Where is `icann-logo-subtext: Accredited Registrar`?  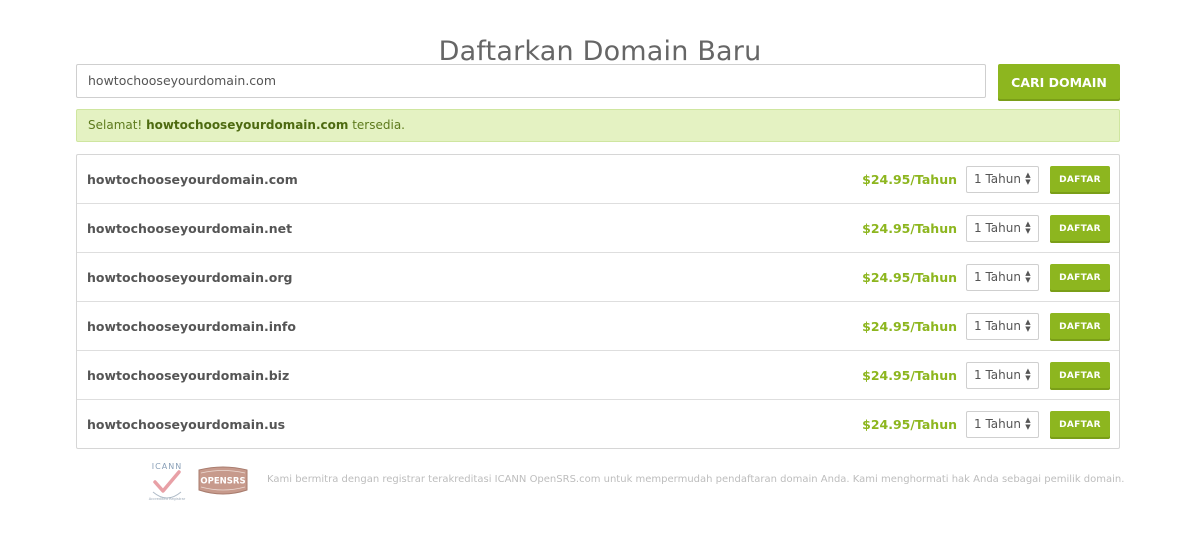 icann-logo-subtext: Accredited Registrar is located at coordinates (167, 499).